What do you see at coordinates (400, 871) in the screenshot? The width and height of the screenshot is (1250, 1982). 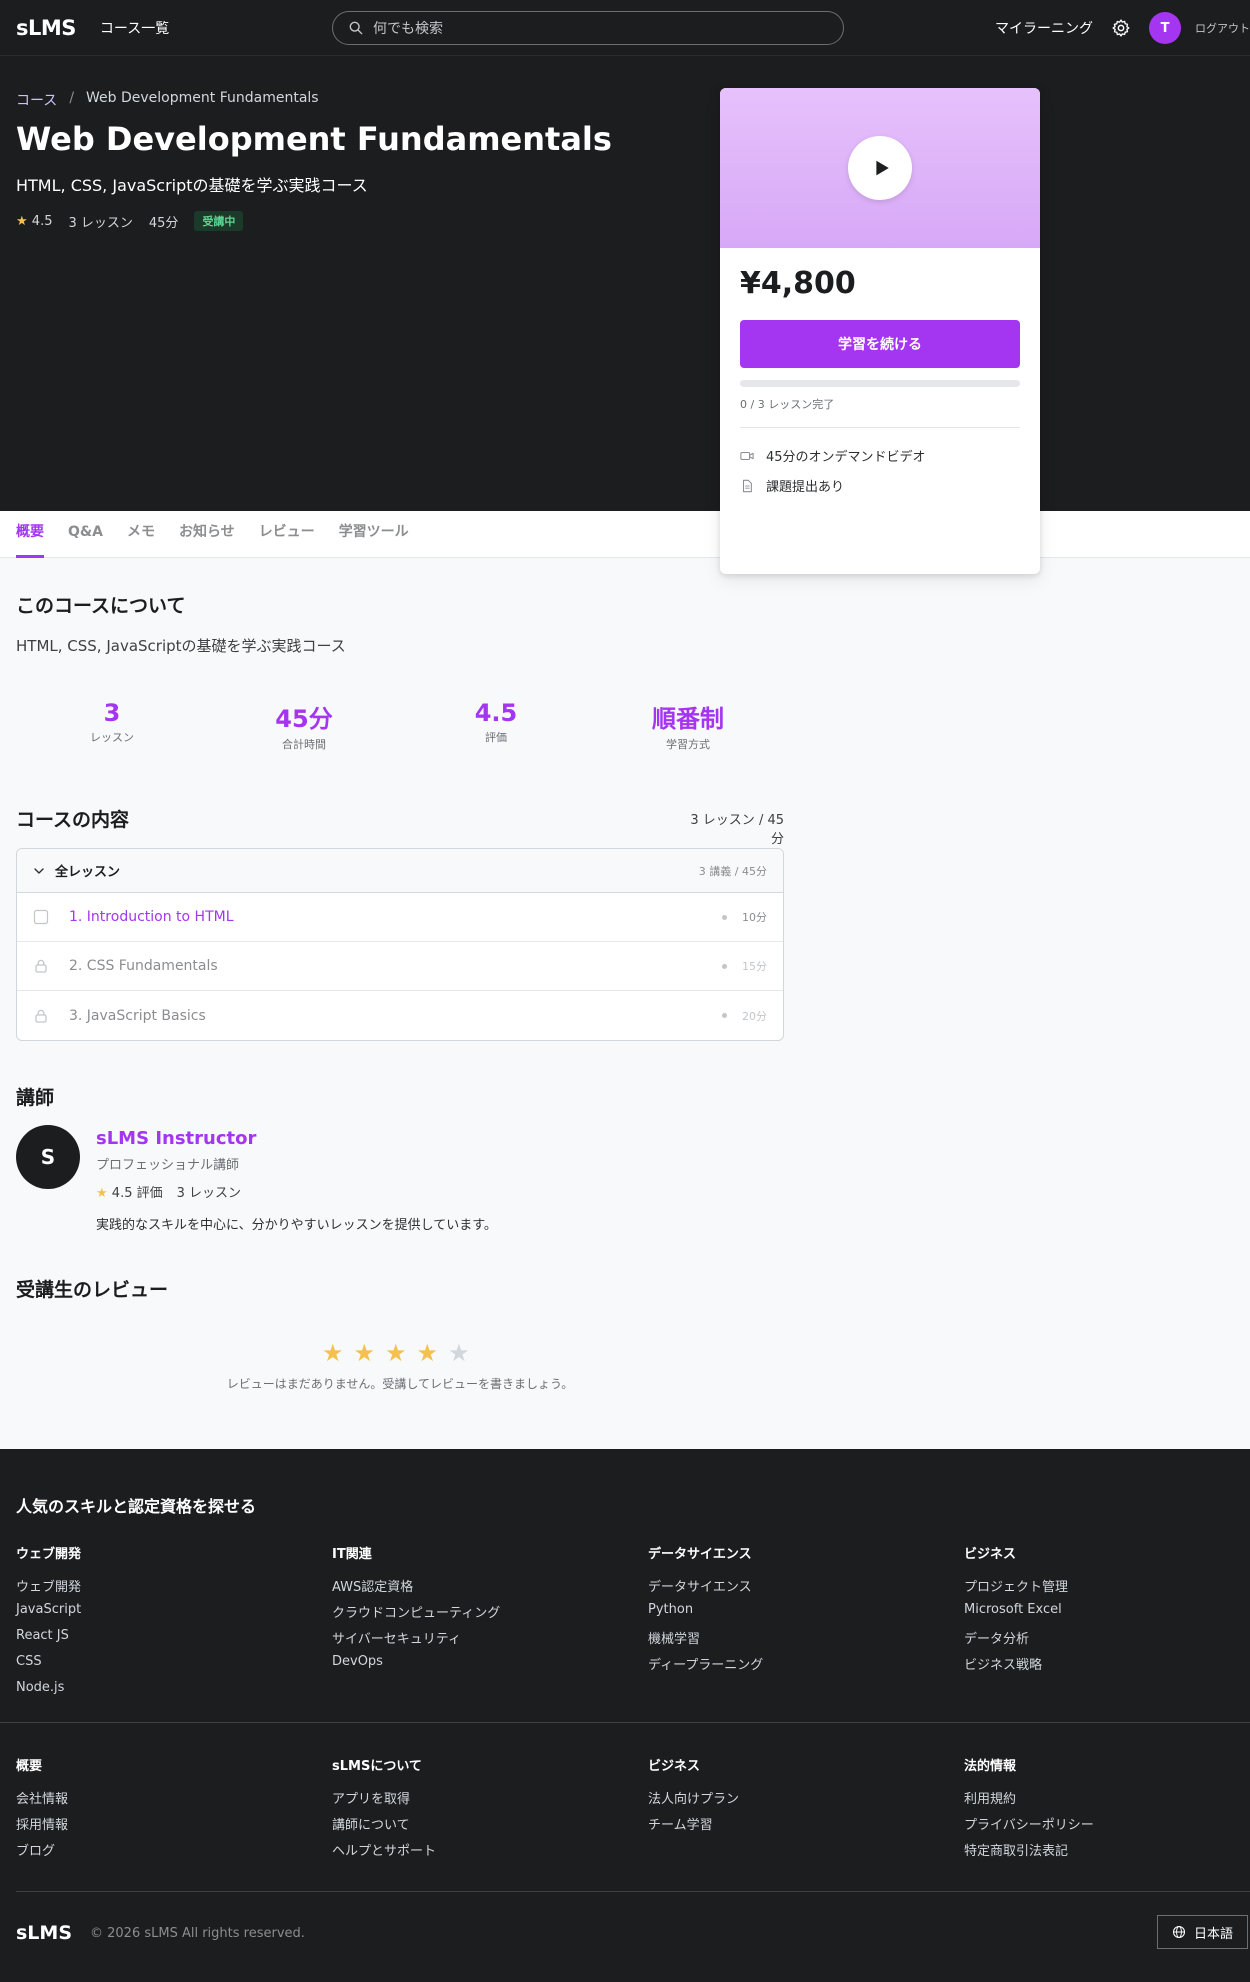 I see `accordion-header: 全レッスン 3 講義 / 45分` at bounding box center [400, 871].